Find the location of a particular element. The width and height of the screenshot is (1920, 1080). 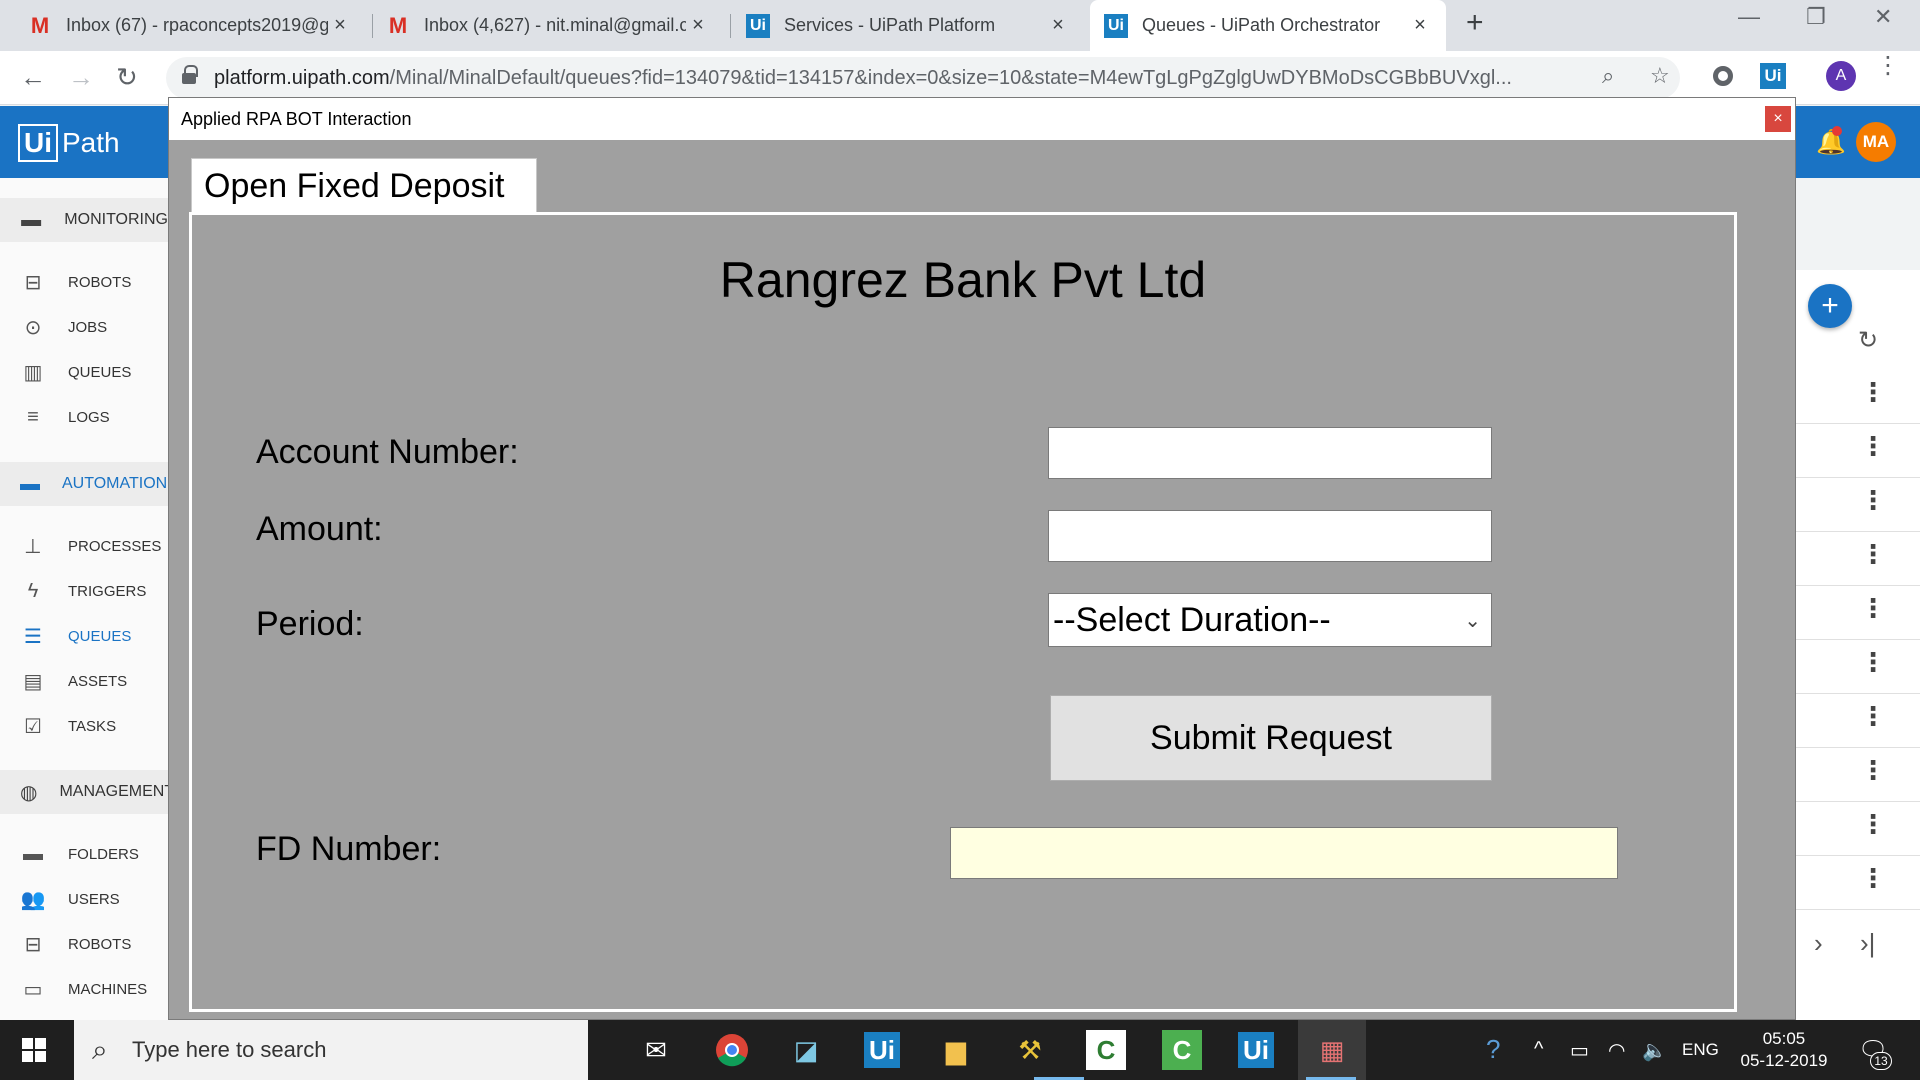

queue-icon: ☰ is located at coordinates (33, 636).